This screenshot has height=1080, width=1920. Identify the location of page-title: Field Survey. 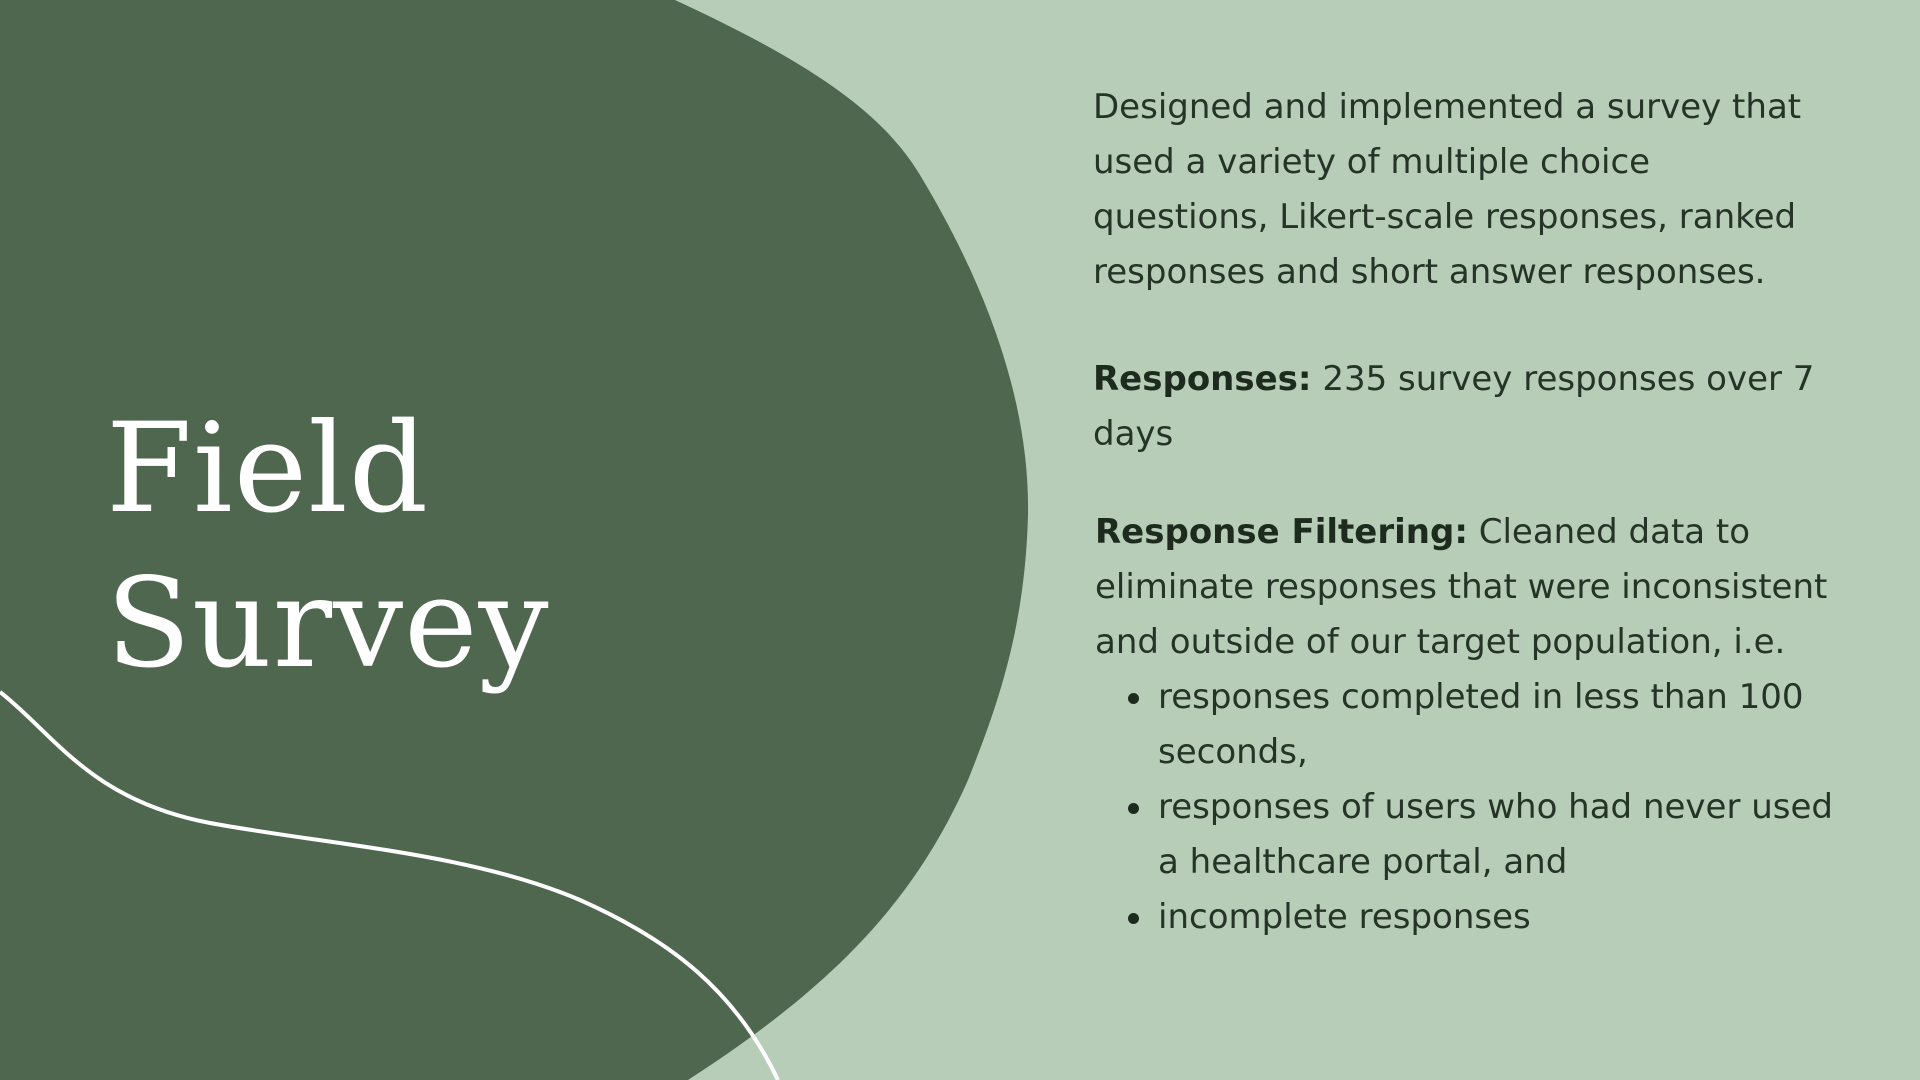
(328, 547).